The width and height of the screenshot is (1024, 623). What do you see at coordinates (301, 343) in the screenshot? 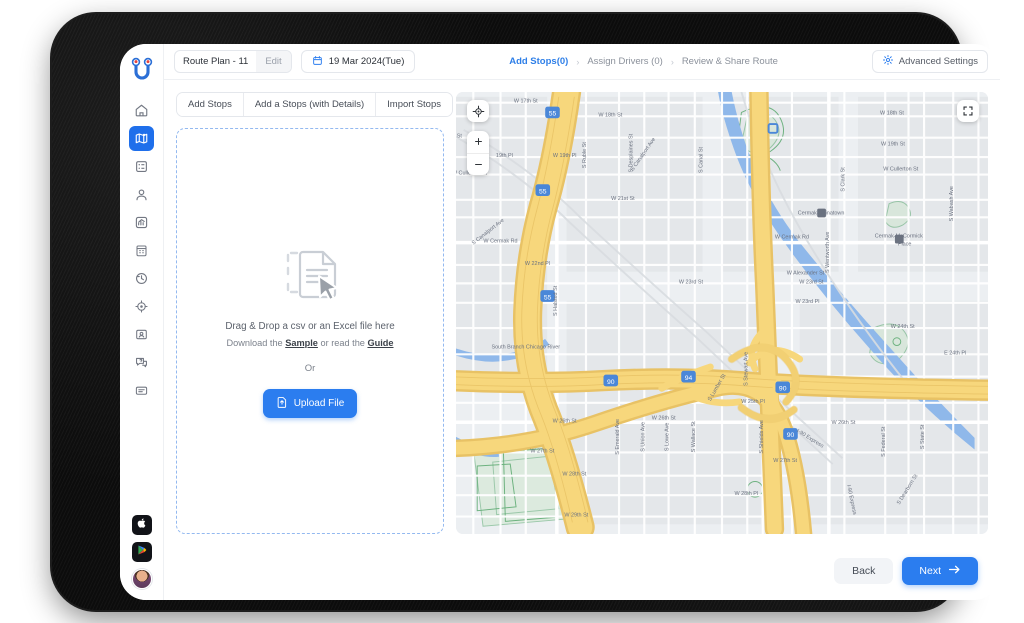
I see `sample-link: Sample` at bounding box center [301, 343].